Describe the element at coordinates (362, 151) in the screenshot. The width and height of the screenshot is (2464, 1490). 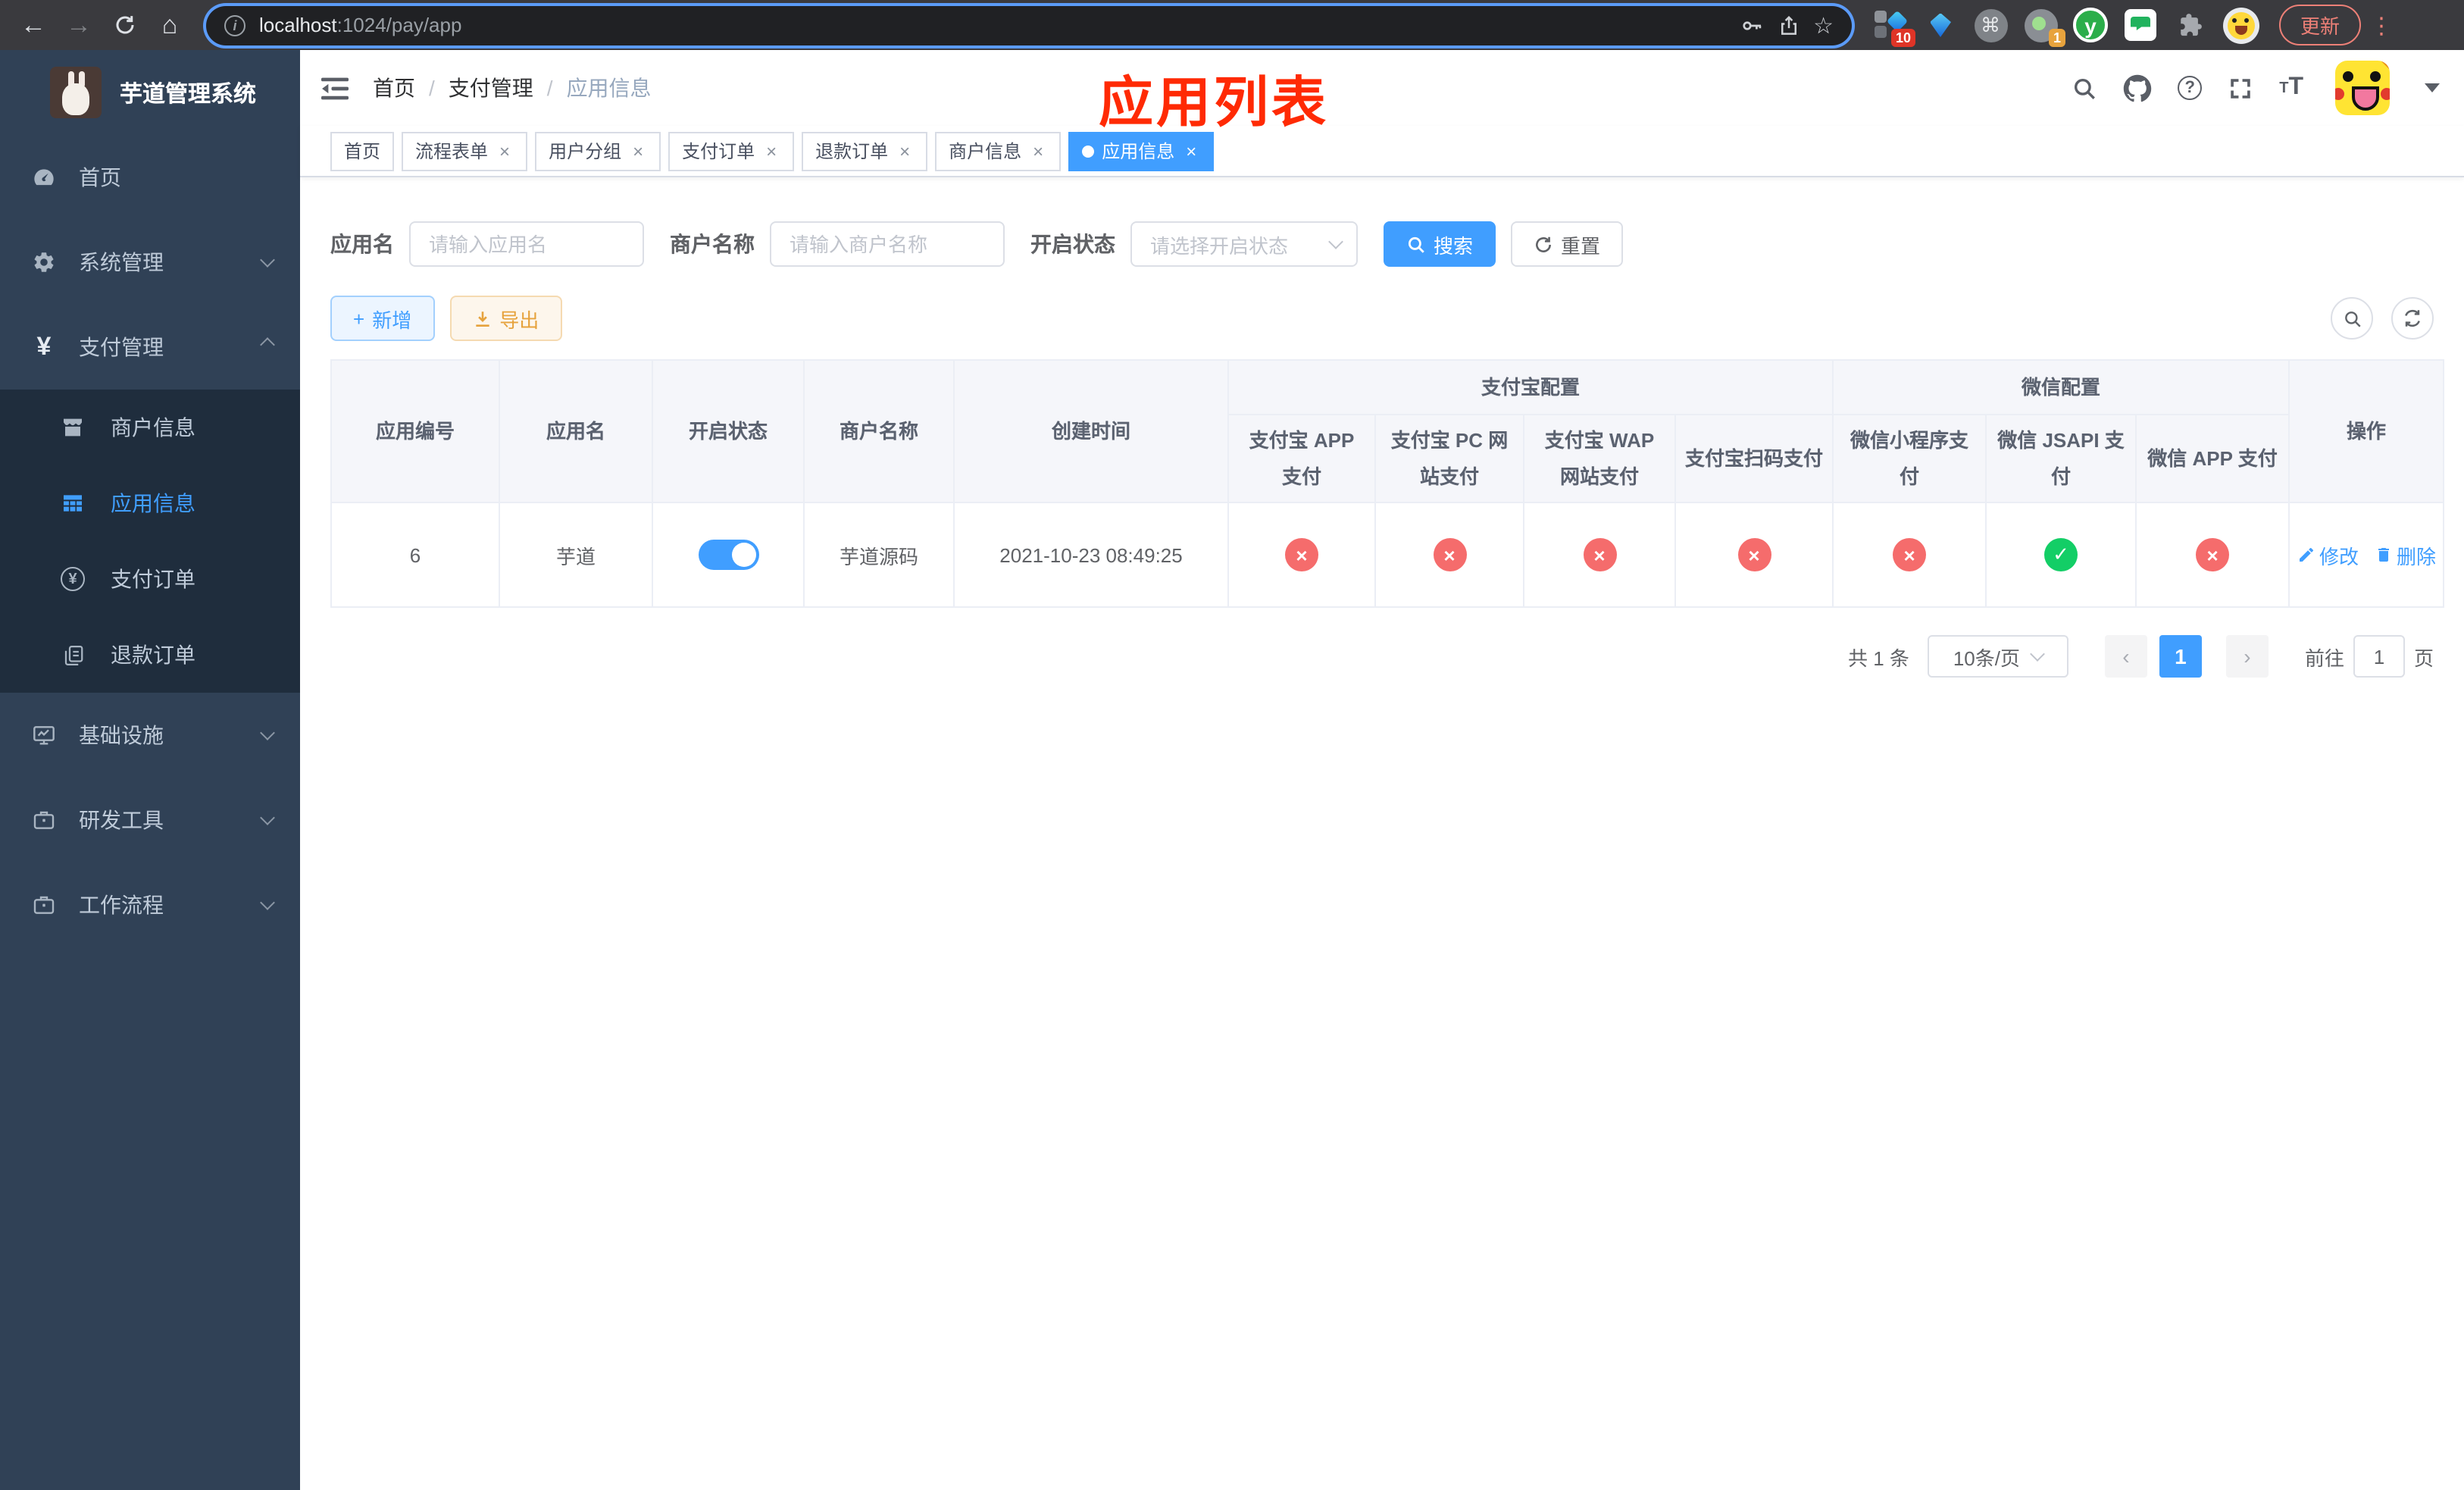
I see `tag-home: 首页` at that location.